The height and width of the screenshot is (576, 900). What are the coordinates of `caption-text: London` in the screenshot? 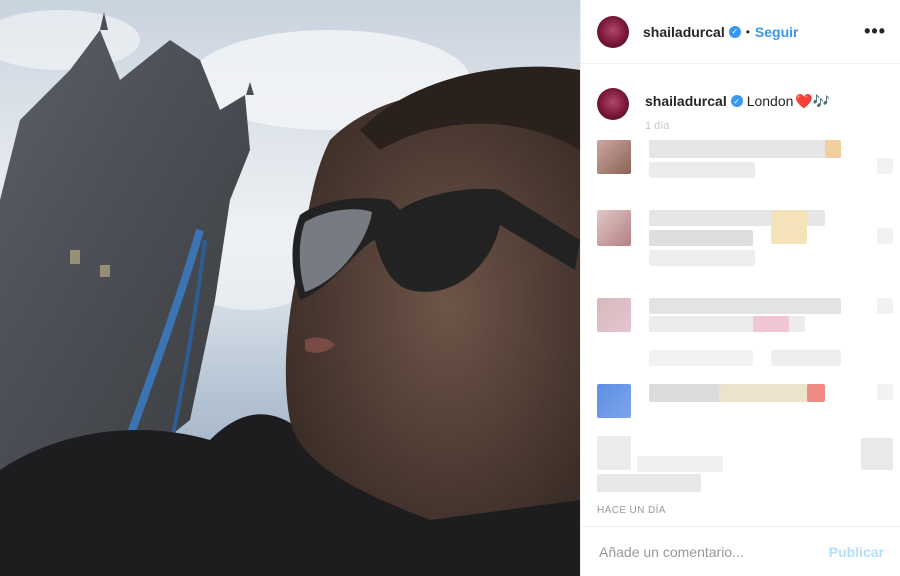 It's located at (770, 101).